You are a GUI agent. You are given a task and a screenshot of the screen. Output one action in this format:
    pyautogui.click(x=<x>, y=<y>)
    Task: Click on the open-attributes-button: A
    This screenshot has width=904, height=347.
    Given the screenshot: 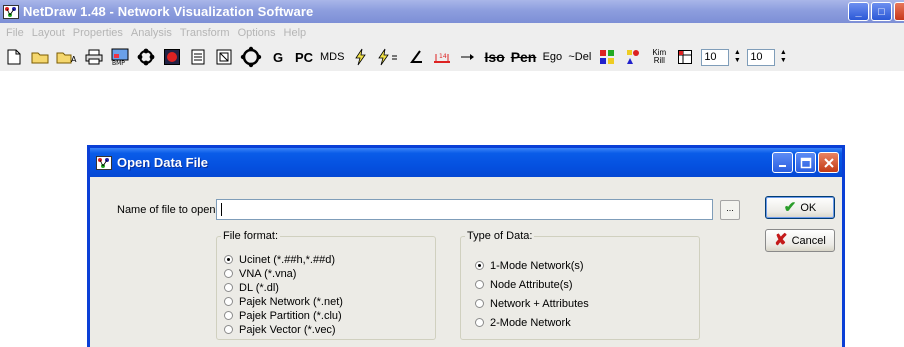 What is the action you would take?
    pyautogui.click(x=67, y=57)
    